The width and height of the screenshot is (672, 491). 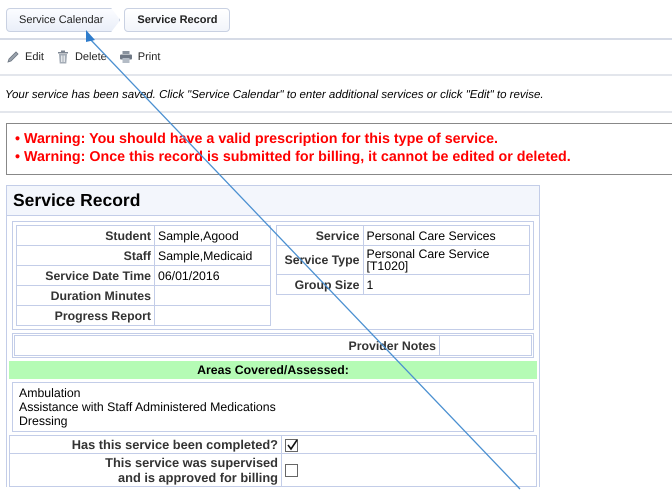 I want to click on area-item: Assistance with Staff Administered Medications, so click(x=147, y=407).